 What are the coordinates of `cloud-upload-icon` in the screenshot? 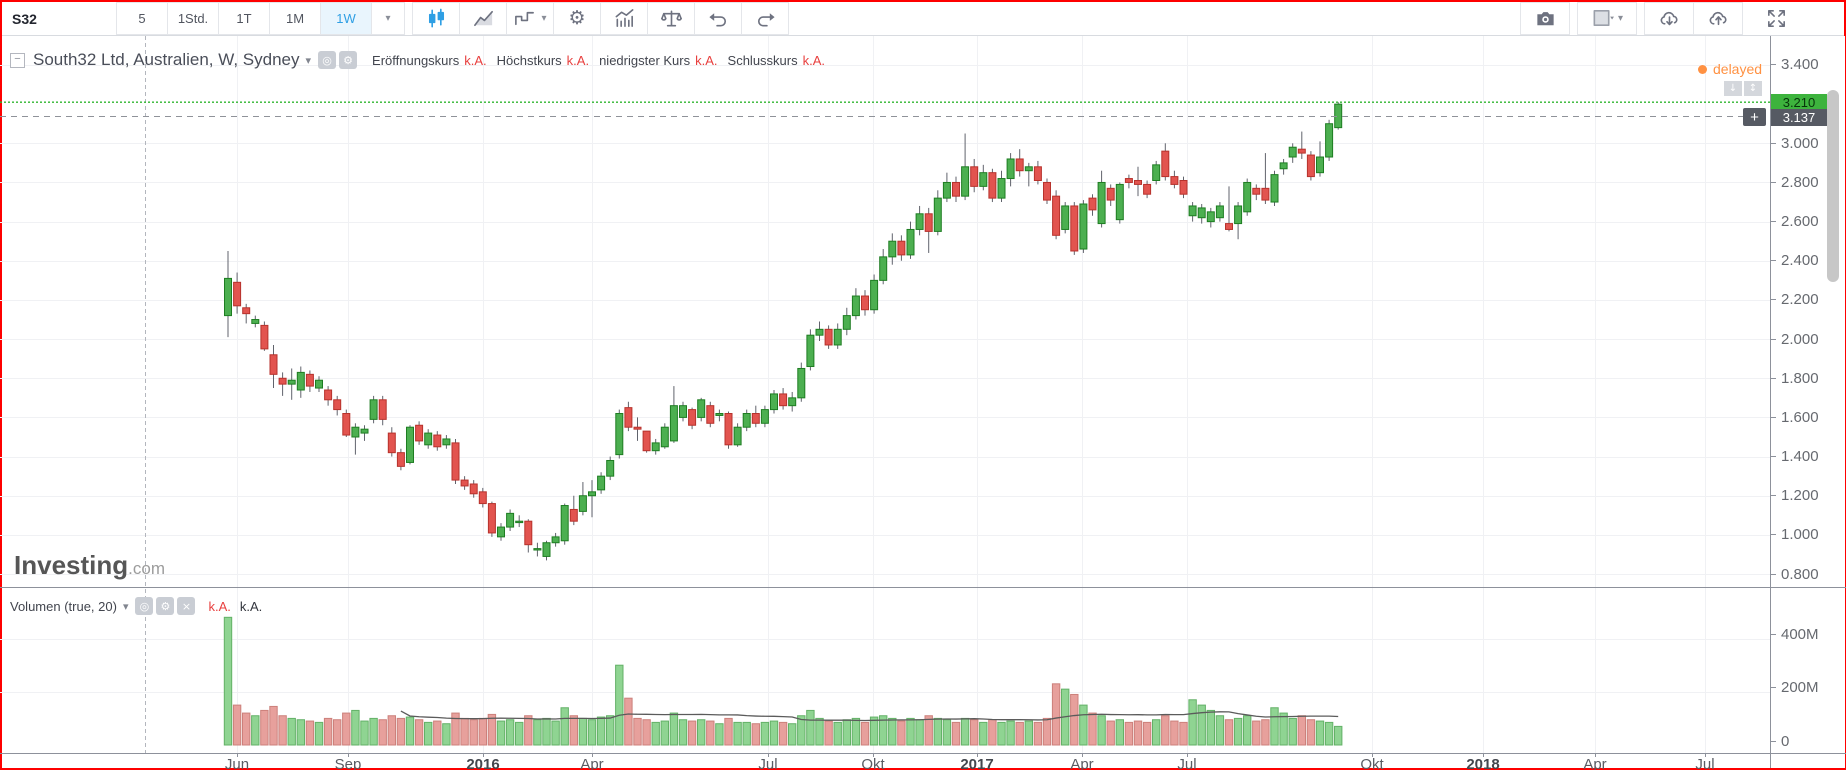 It's located at (1718, 18).